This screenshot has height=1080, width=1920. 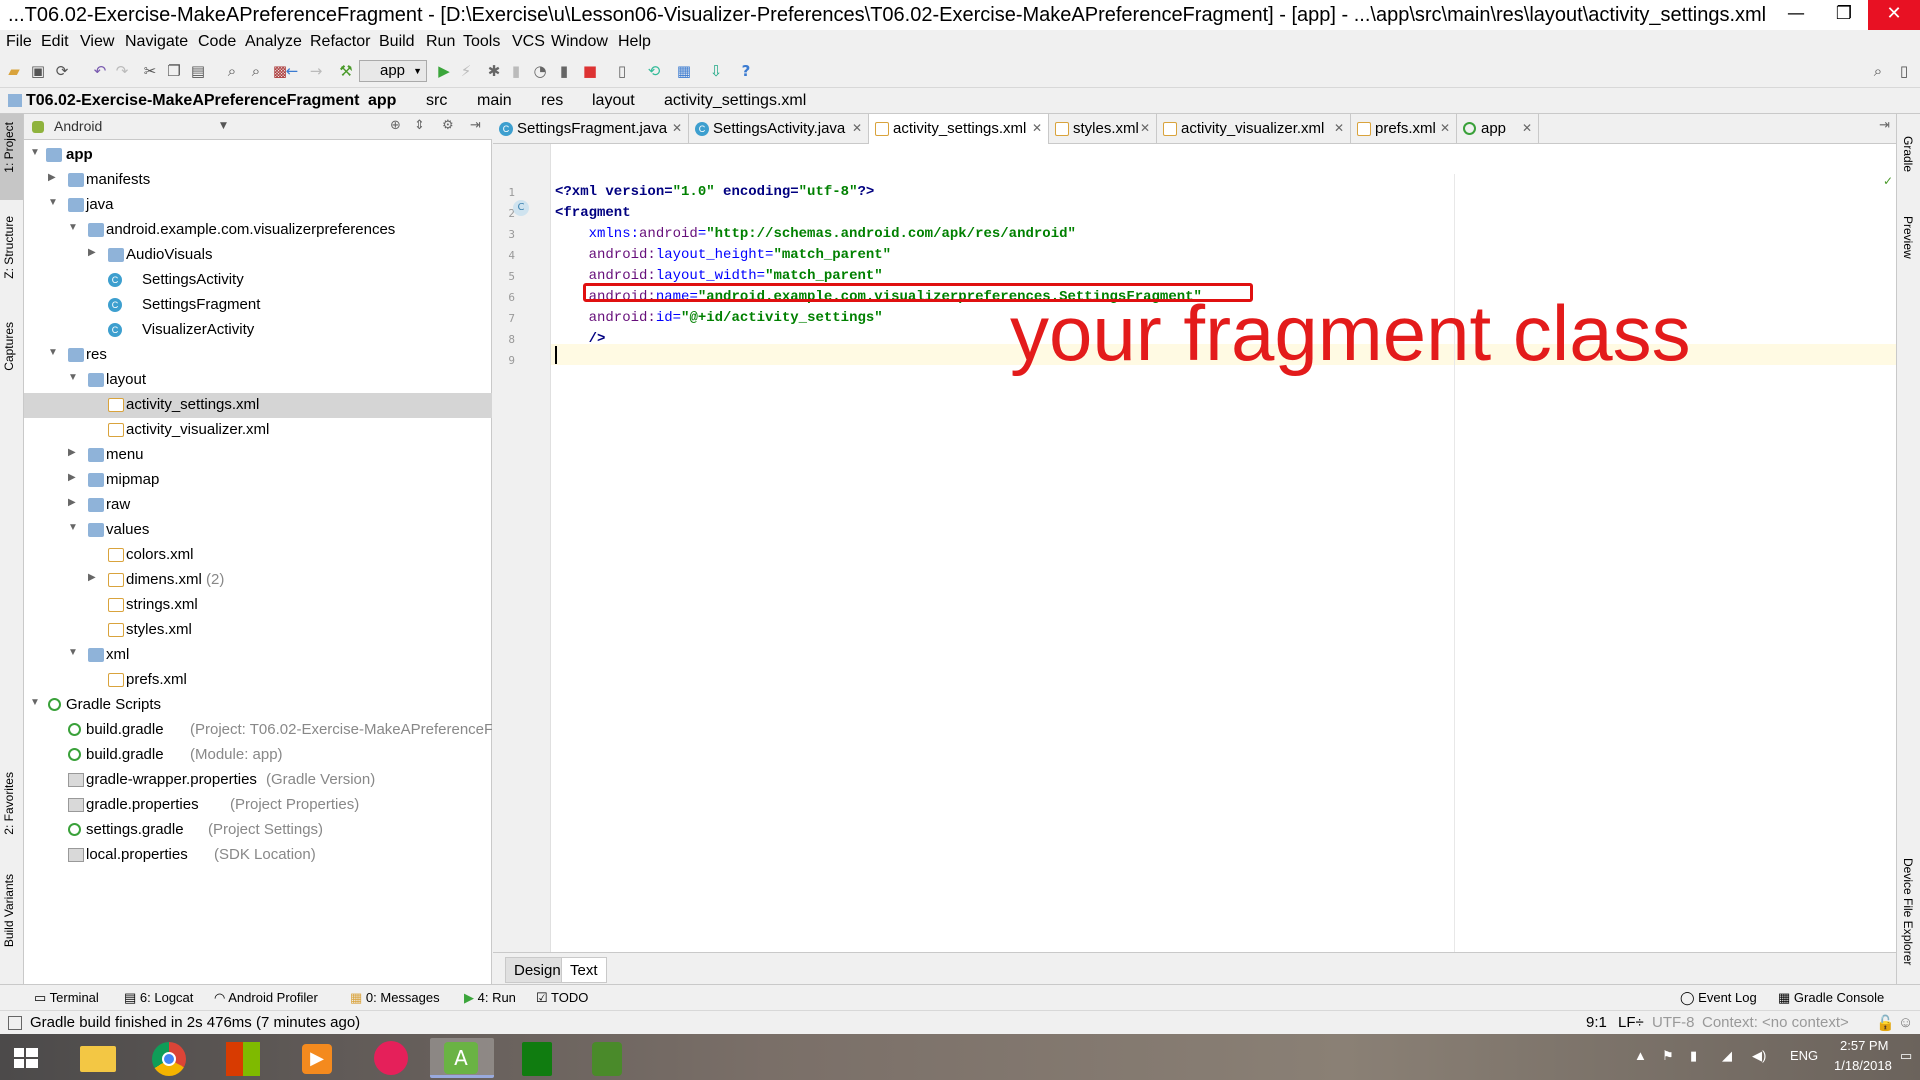 What do you see at coordinates (66, 998) in the screenshot?
I see `terminal-button: ▭ Terminal` at bounding box center [66, 998].